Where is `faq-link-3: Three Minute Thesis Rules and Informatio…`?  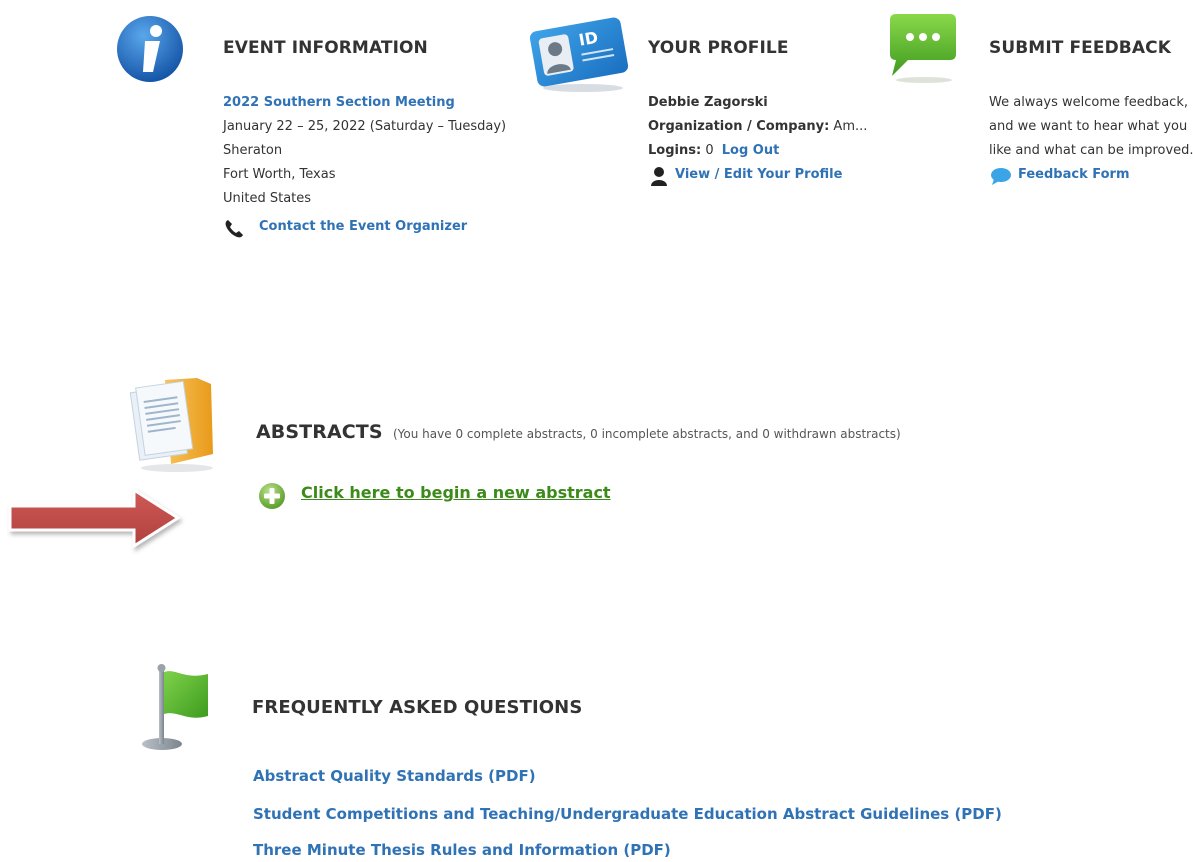 faq-link-3: Three Minute Thesis Rules and Informatio… is located at coordinates (462, 850).